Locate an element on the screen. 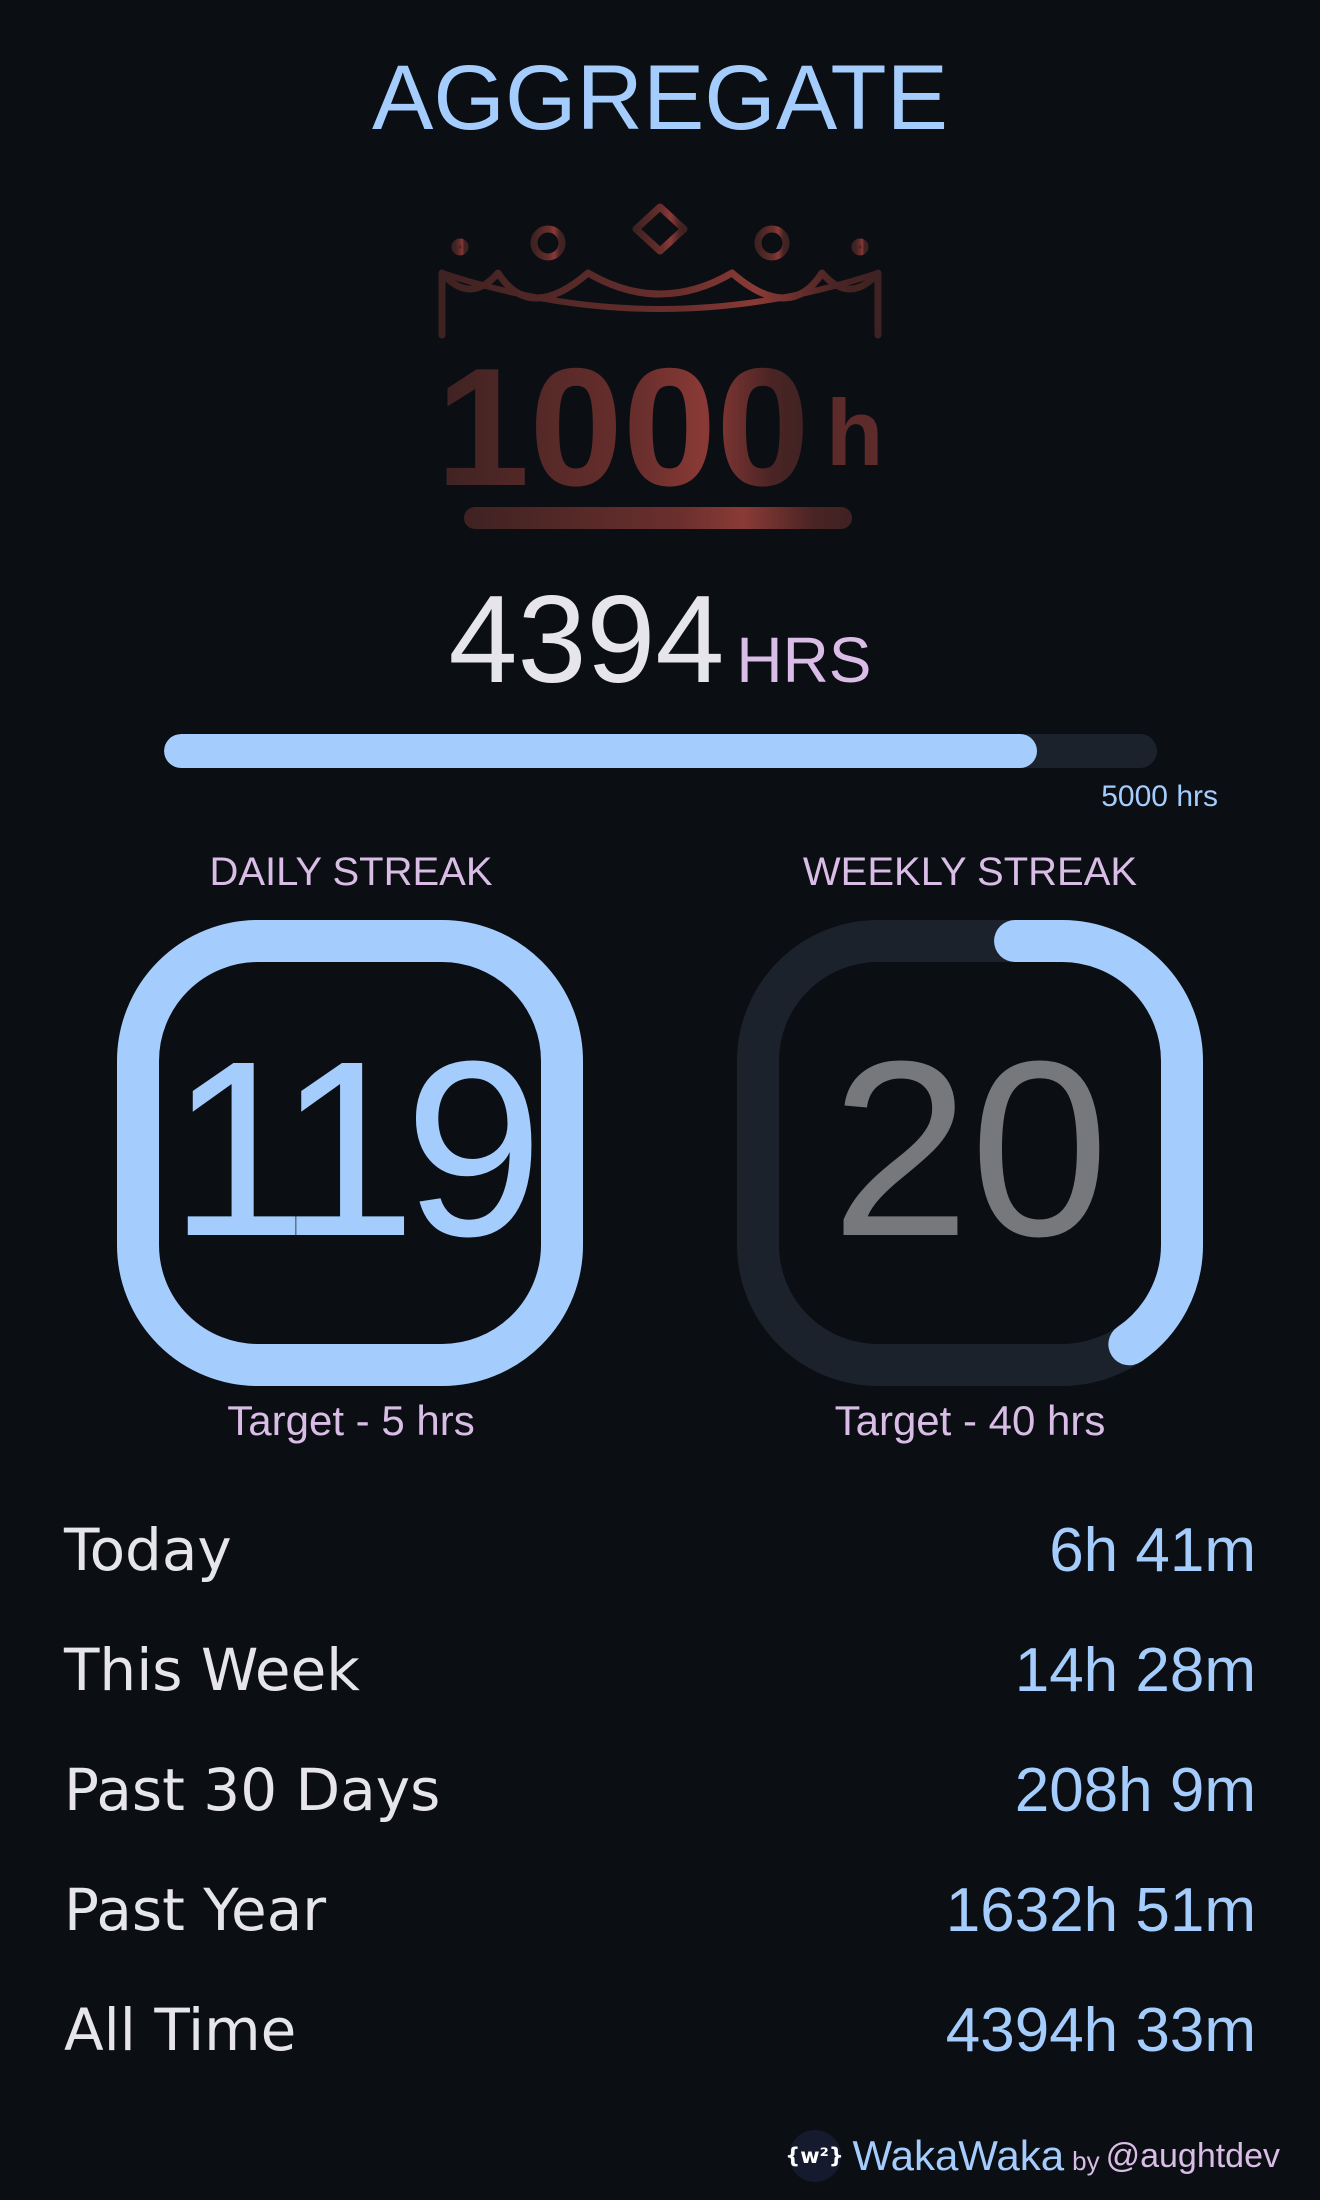 The image size is (1320, 2200). footer-author-handle: @aughtdev is located at coordinates (1193, 2156).